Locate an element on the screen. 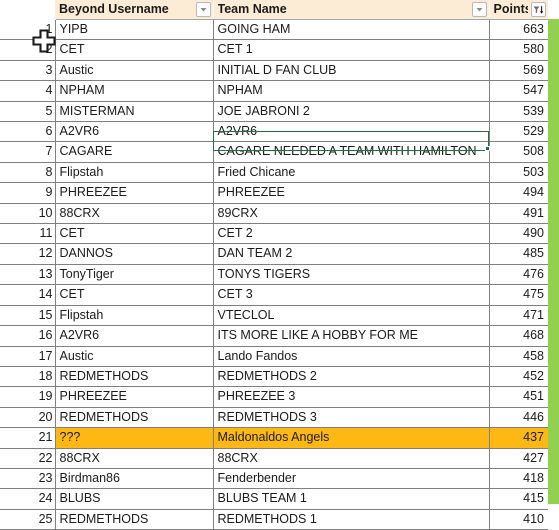 Image resolution: width=559 pixels, height=530 pixels. row-number-cell: 11 is located at coordinates (28, 234).